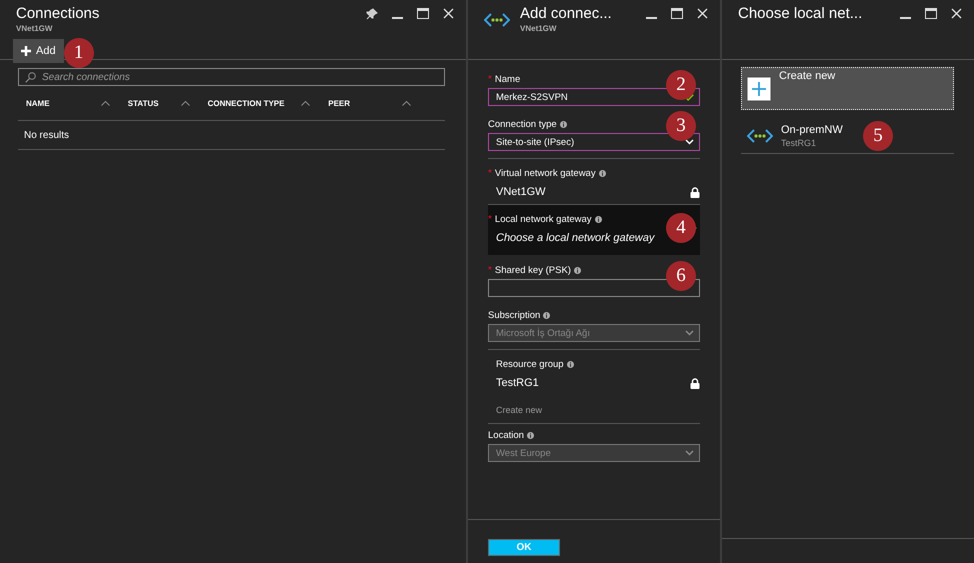  What do you see at coordinates (847, 88) in the screenshot?
I see `list-item: Create new` at bounding box center [847, 88].